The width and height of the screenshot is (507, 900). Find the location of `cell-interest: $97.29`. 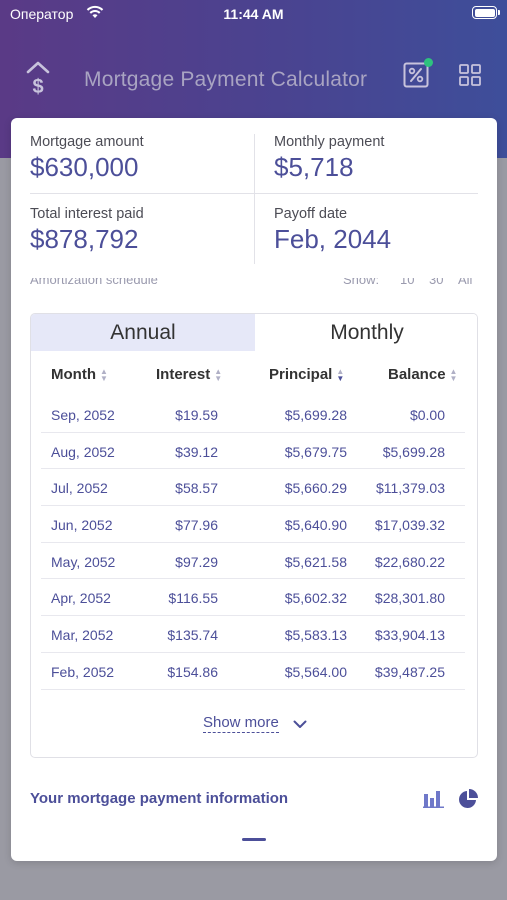

cell-interest: $97.29 is located at coordinates (196, 561).